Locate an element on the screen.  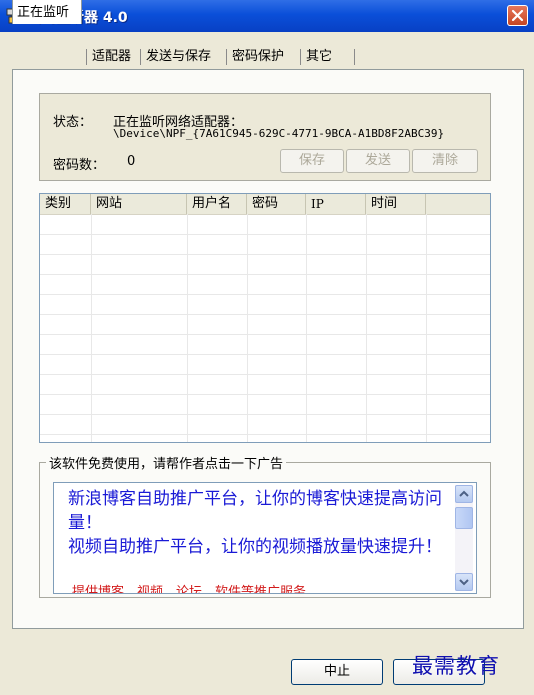
send-button: 发送 is located at coordinates (378, 161).